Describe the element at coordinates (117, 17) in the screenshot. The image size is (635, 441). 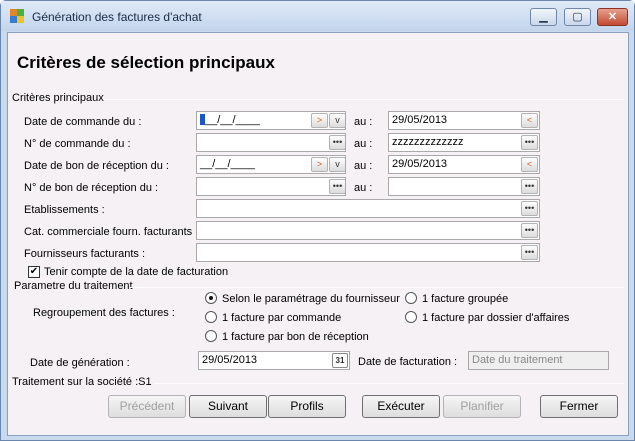
I see `window-title: Génération des factures d'achat` at that location.